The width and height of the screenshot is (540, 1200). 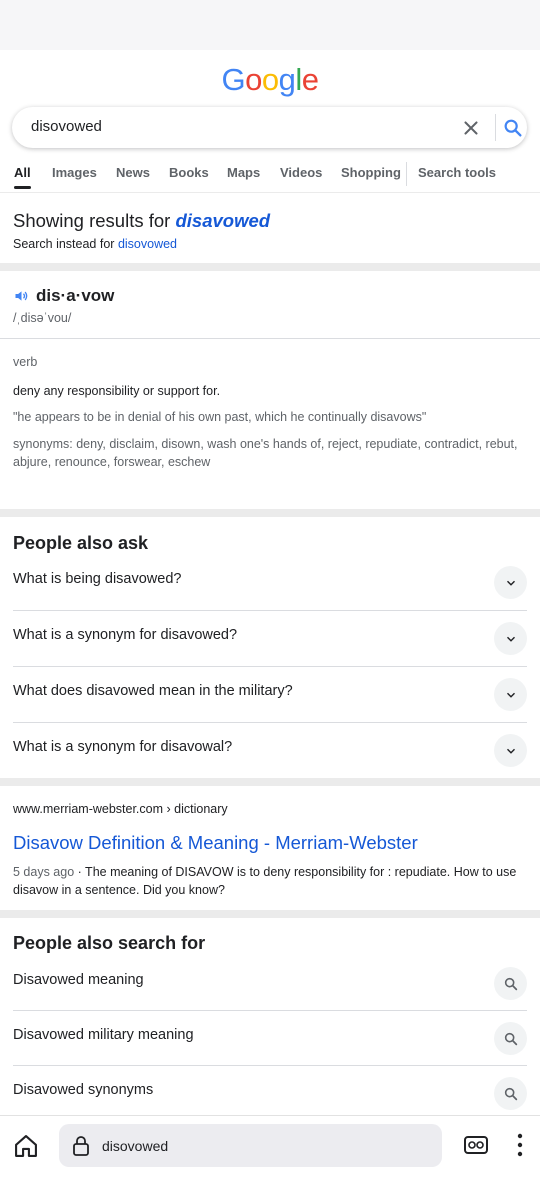 What do you see at coordinates (64, 244) in the screenshot?
I see `instead-prefix: Search instead for` at bounding box center [64, 244].